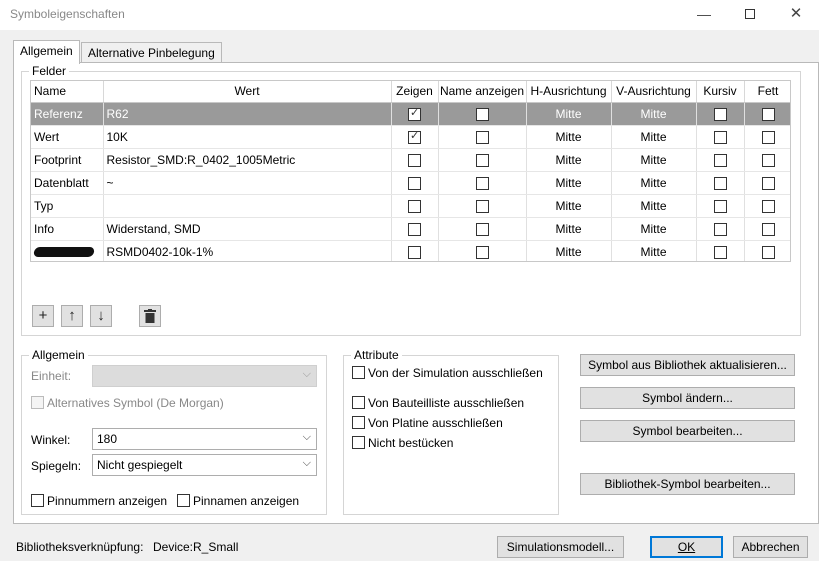 This screenshot has height=561, width=819. What do you see at coordinates (247, 250) in the screenshot?
I see `field-value-cell: RSMD0402-10k-1%` at bounding box center [247, 250].